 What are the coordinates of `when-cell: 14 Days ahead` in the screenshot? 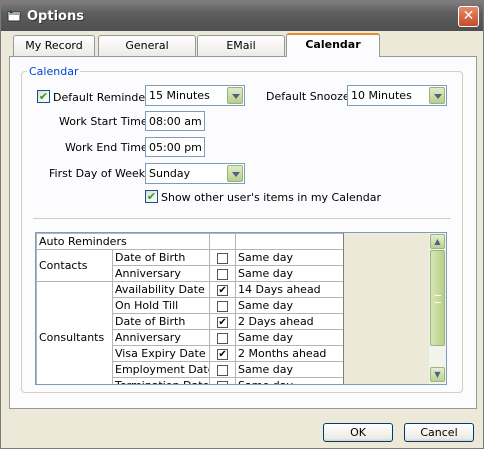 It's located at (290, 289).